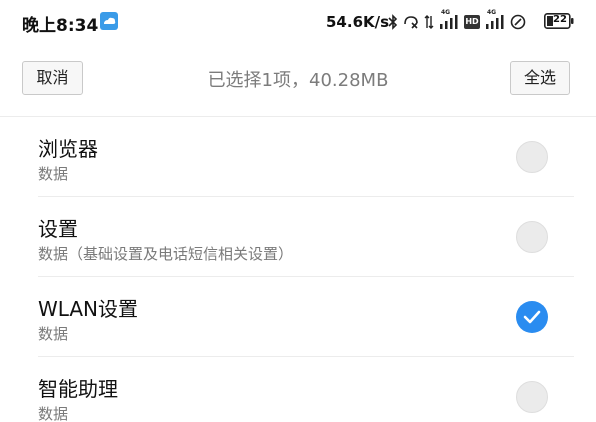  I want to click on hd-label: HD, so click(472, 21).